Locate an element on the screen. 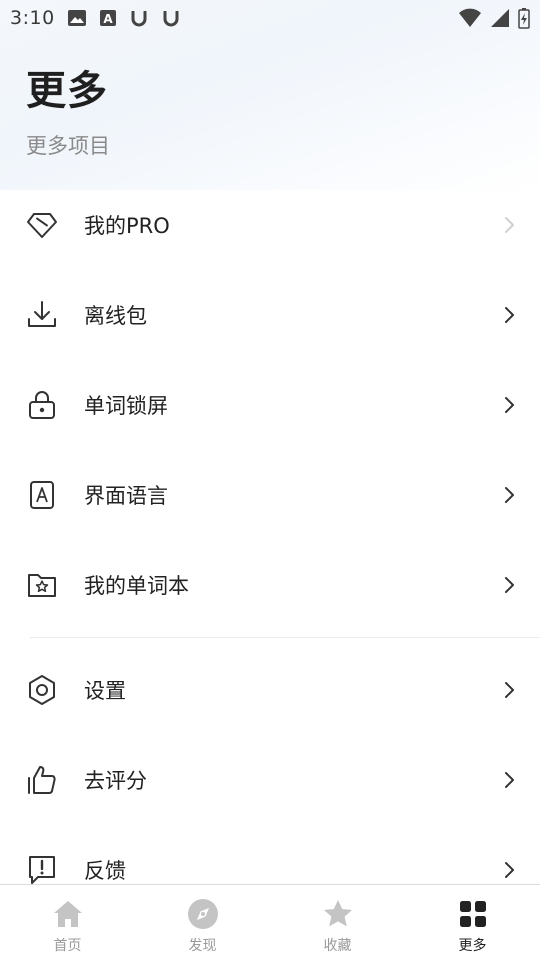  grid-icon is located at coordinates (473, 914).